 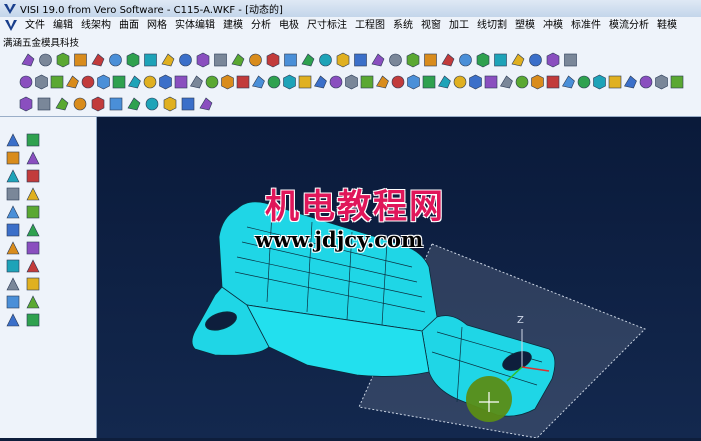 What do you see at coordinates (289, 25) in the screenshot?
I see `menu-electrode: 电极` at bounding box center [289, 25].